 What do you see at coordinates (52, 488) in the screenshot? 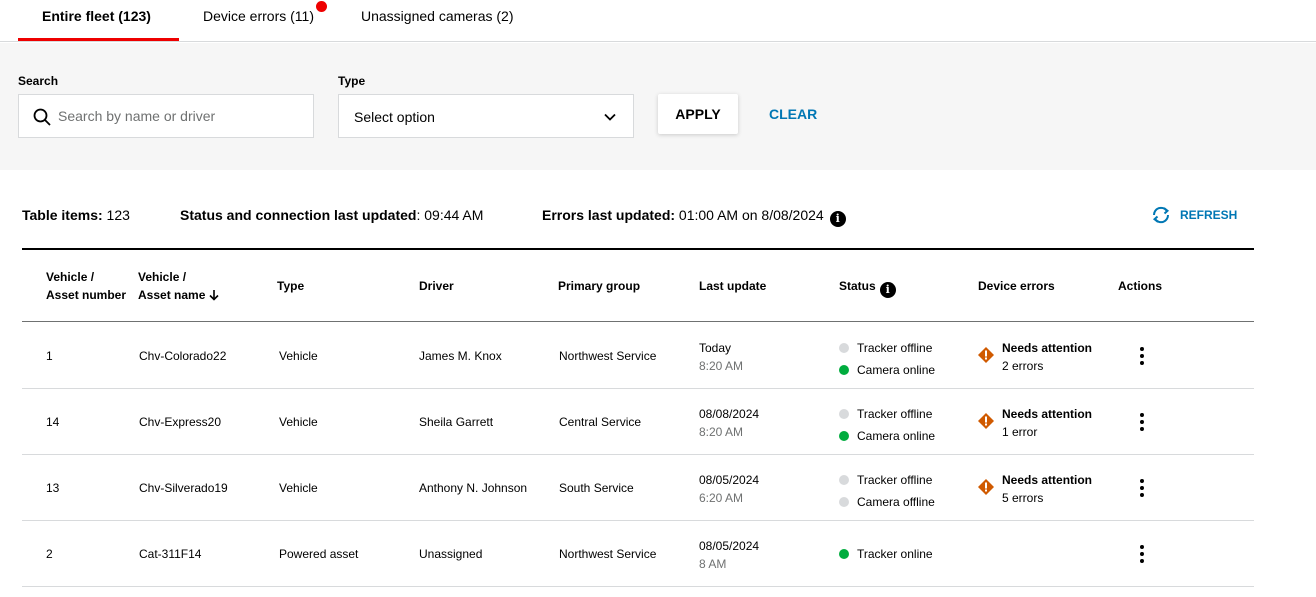
I see `cell-asset-number: 13` at bounding box center [52, 488].